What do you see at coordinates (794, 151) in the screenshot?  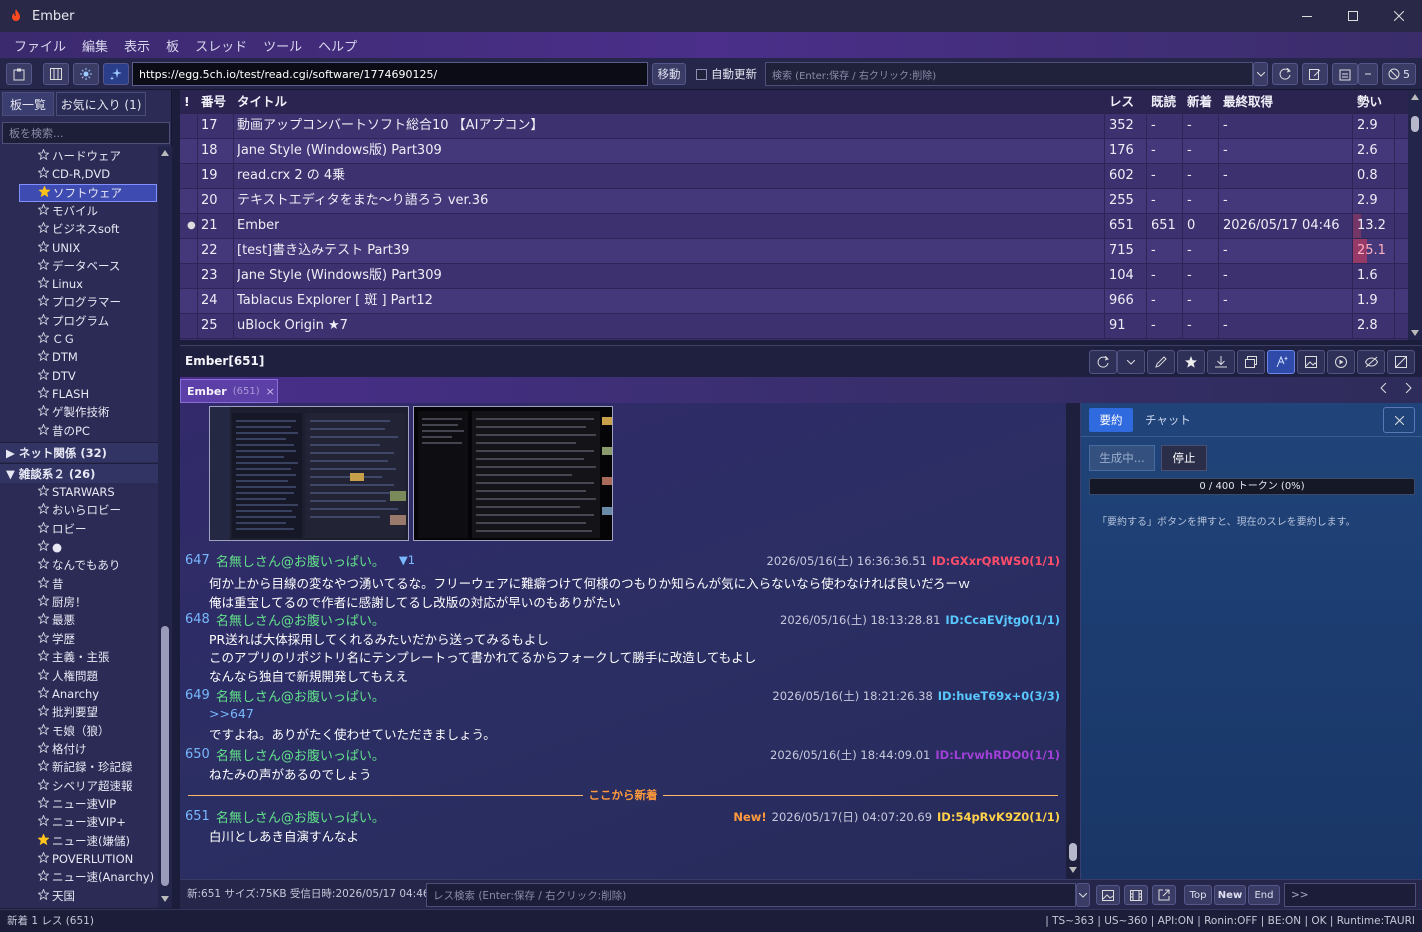 I see `thread-row: 18 Jane Style (Windows版) Part309 176 - - - 2.6` at bounding box center [794, 151].